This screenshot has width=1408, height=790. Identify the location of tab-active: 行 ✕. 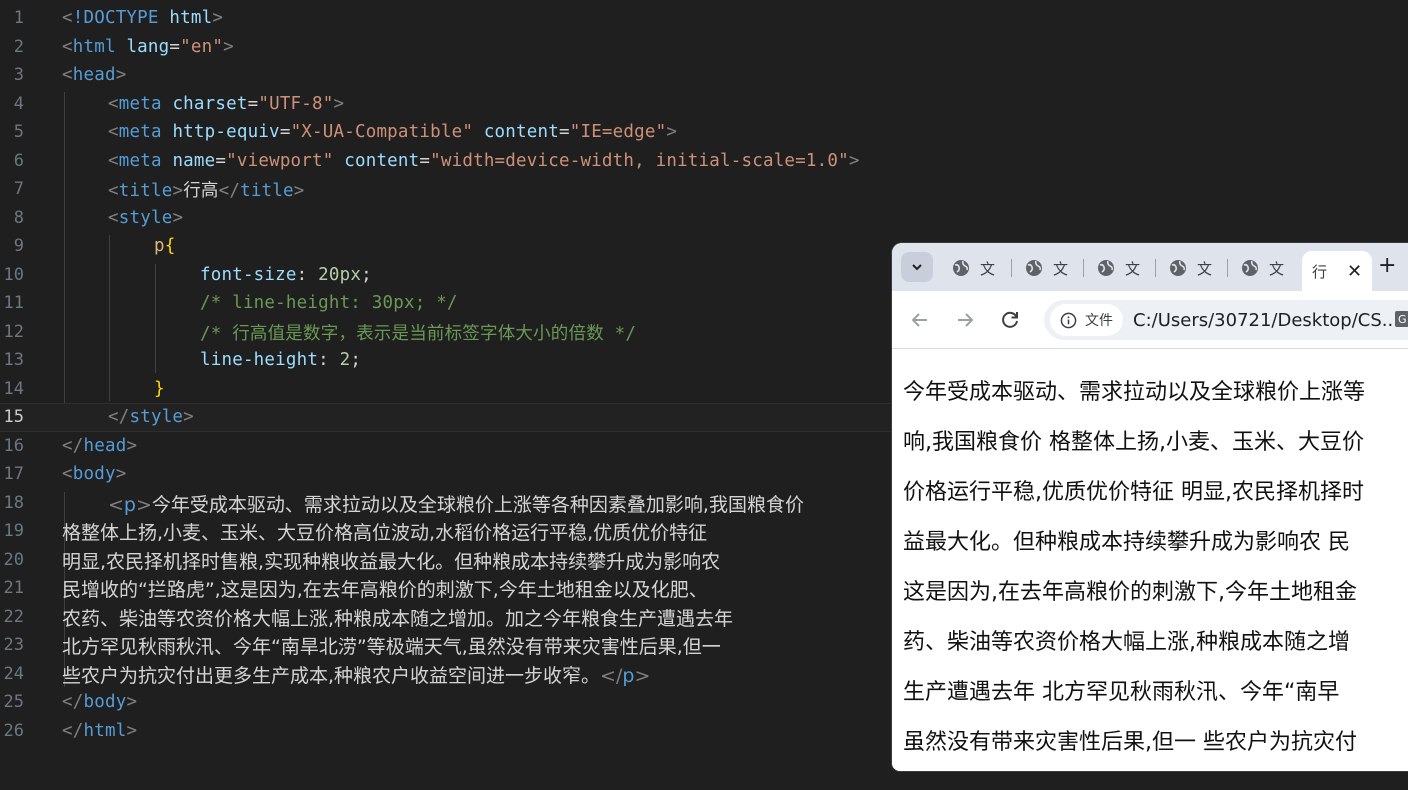
(1337, 271).